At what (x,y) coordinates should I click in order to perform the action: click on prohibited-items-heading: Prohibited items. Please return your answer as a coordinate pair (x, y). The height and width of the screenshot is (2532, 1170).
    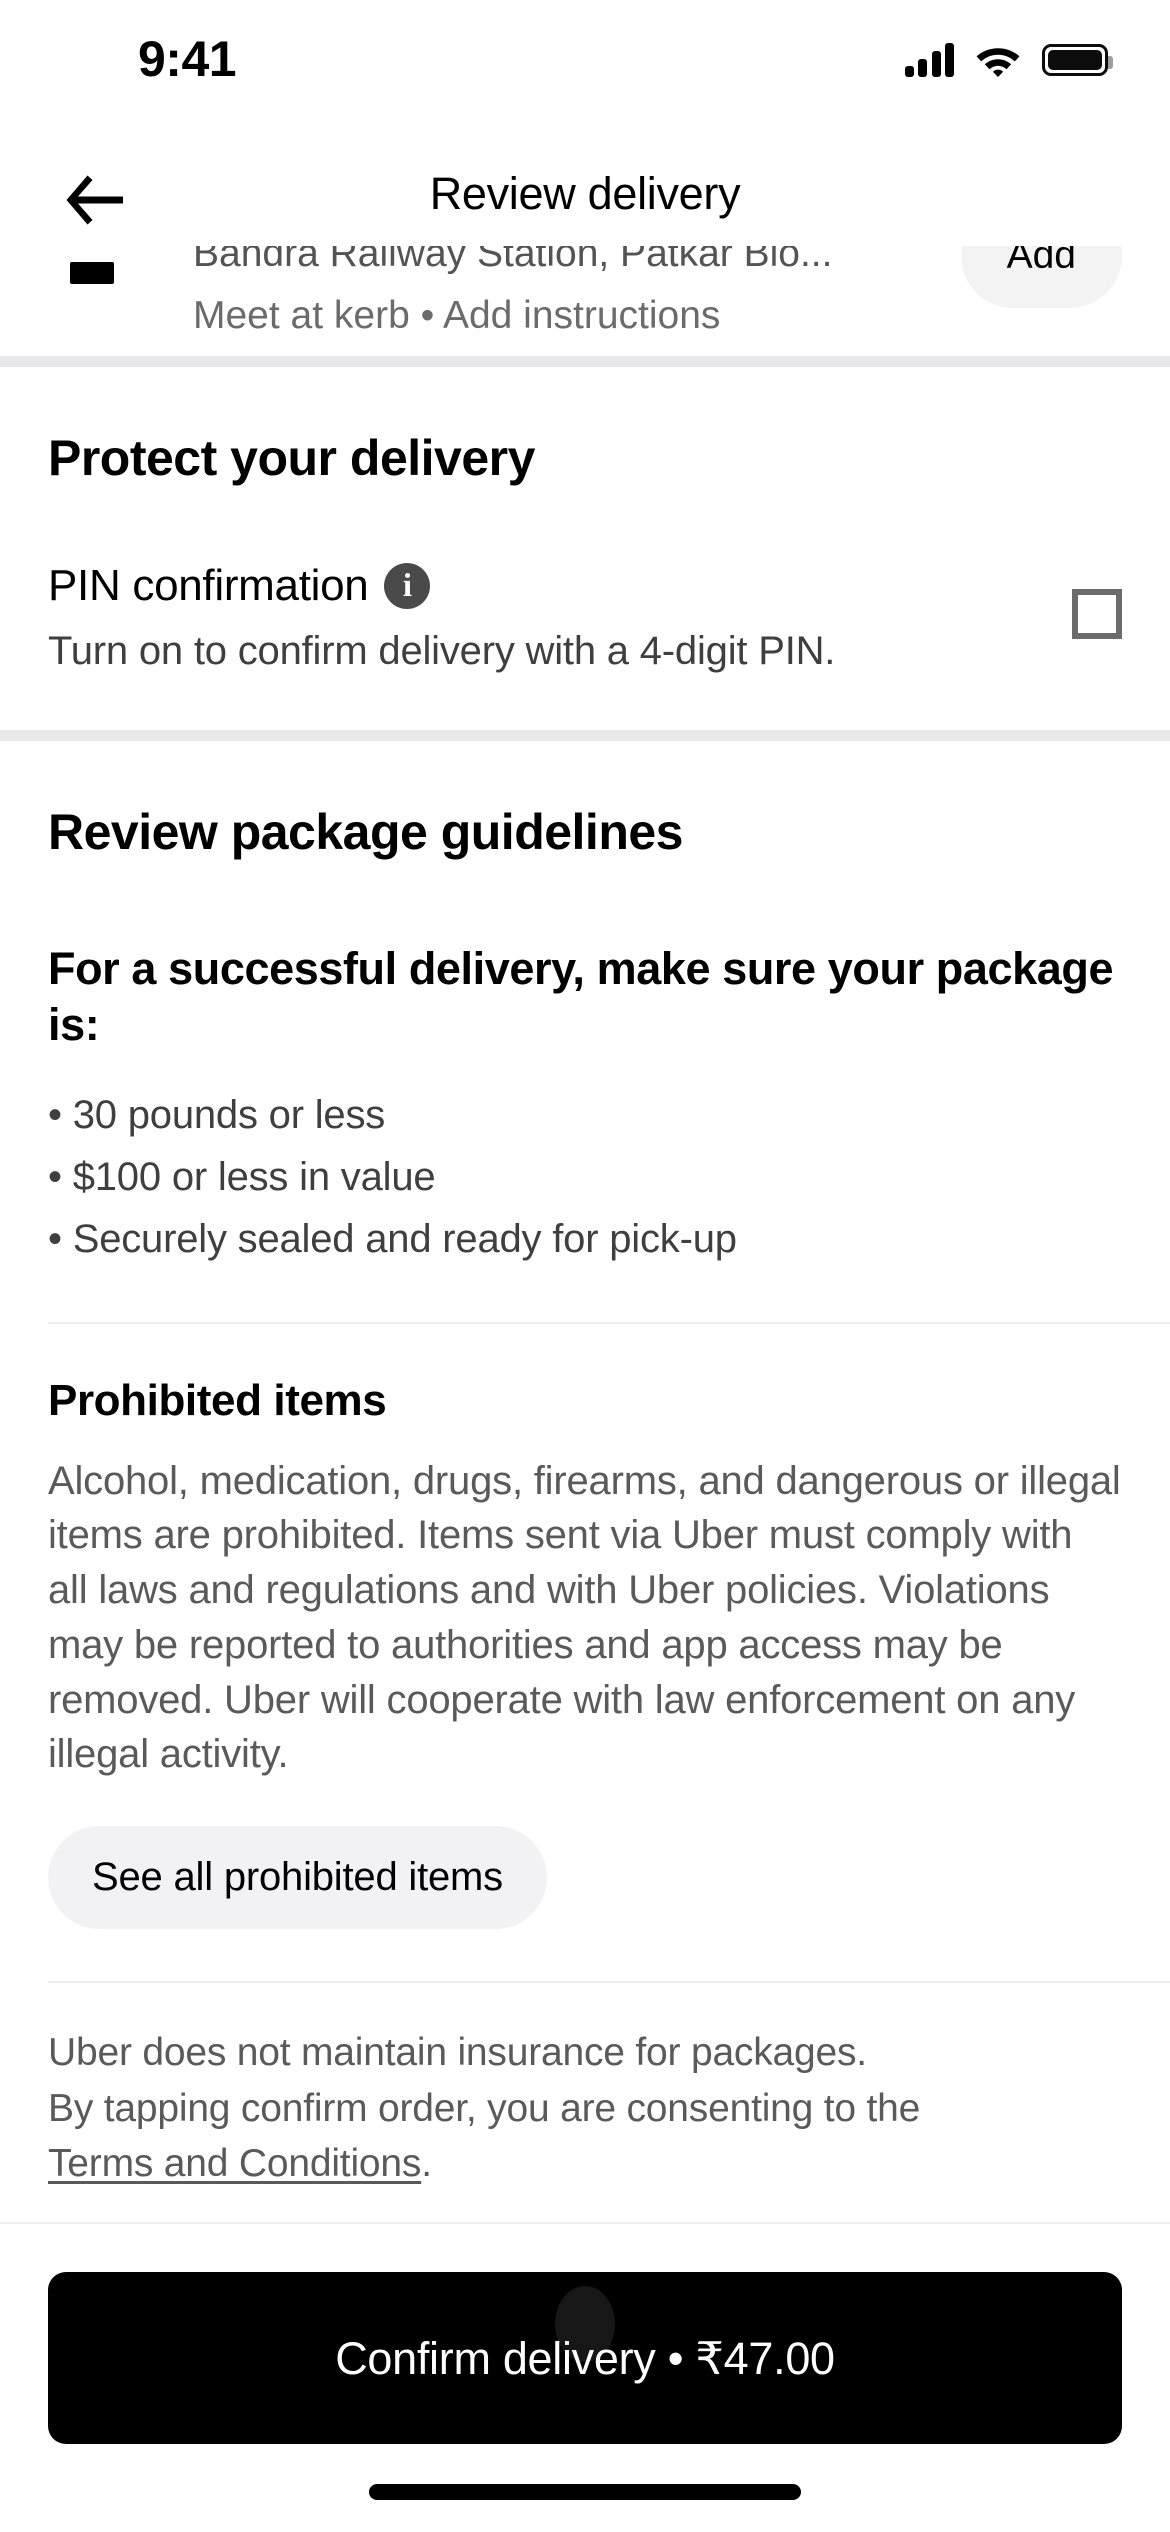
    Looking at the image, I should click on (217, 1400).